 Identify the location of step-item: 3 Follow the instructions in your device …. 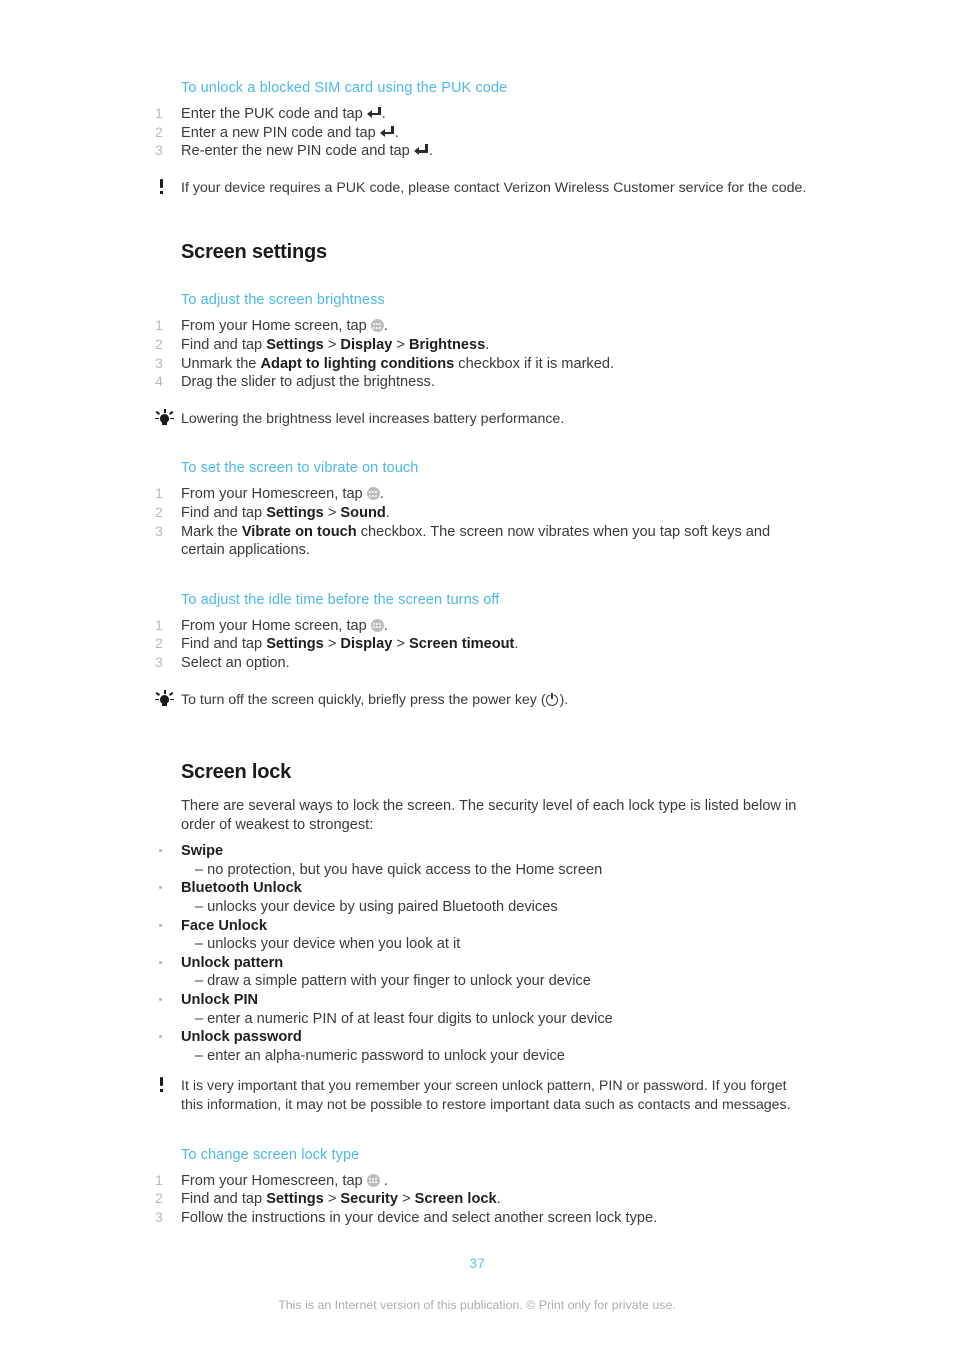
(480, 1218).